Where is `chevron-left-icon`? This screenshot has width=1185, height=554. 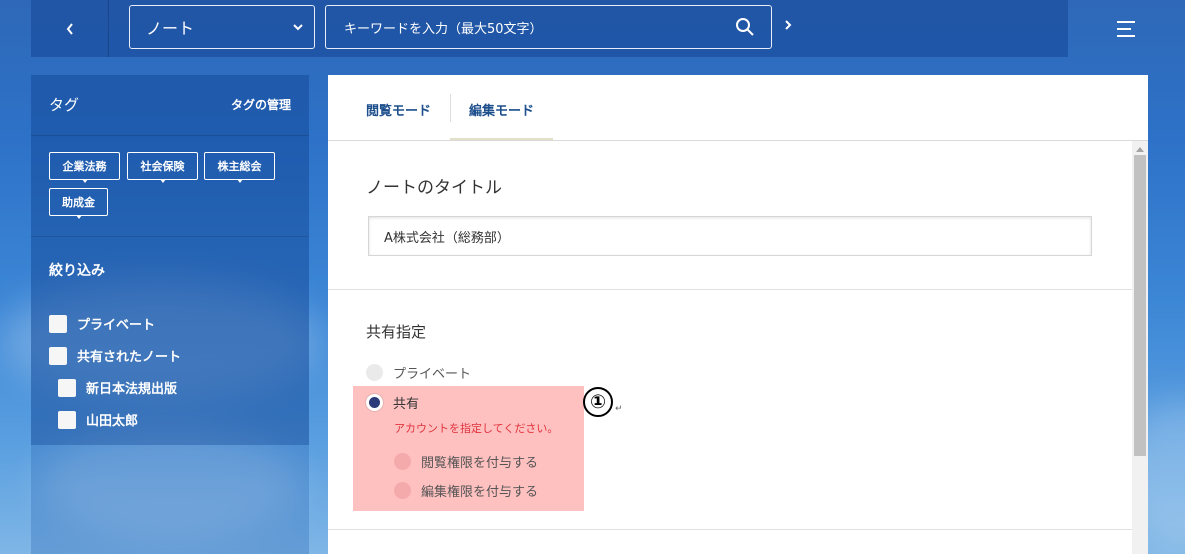 chevron-left-icon is located at coordinates (69, 28).